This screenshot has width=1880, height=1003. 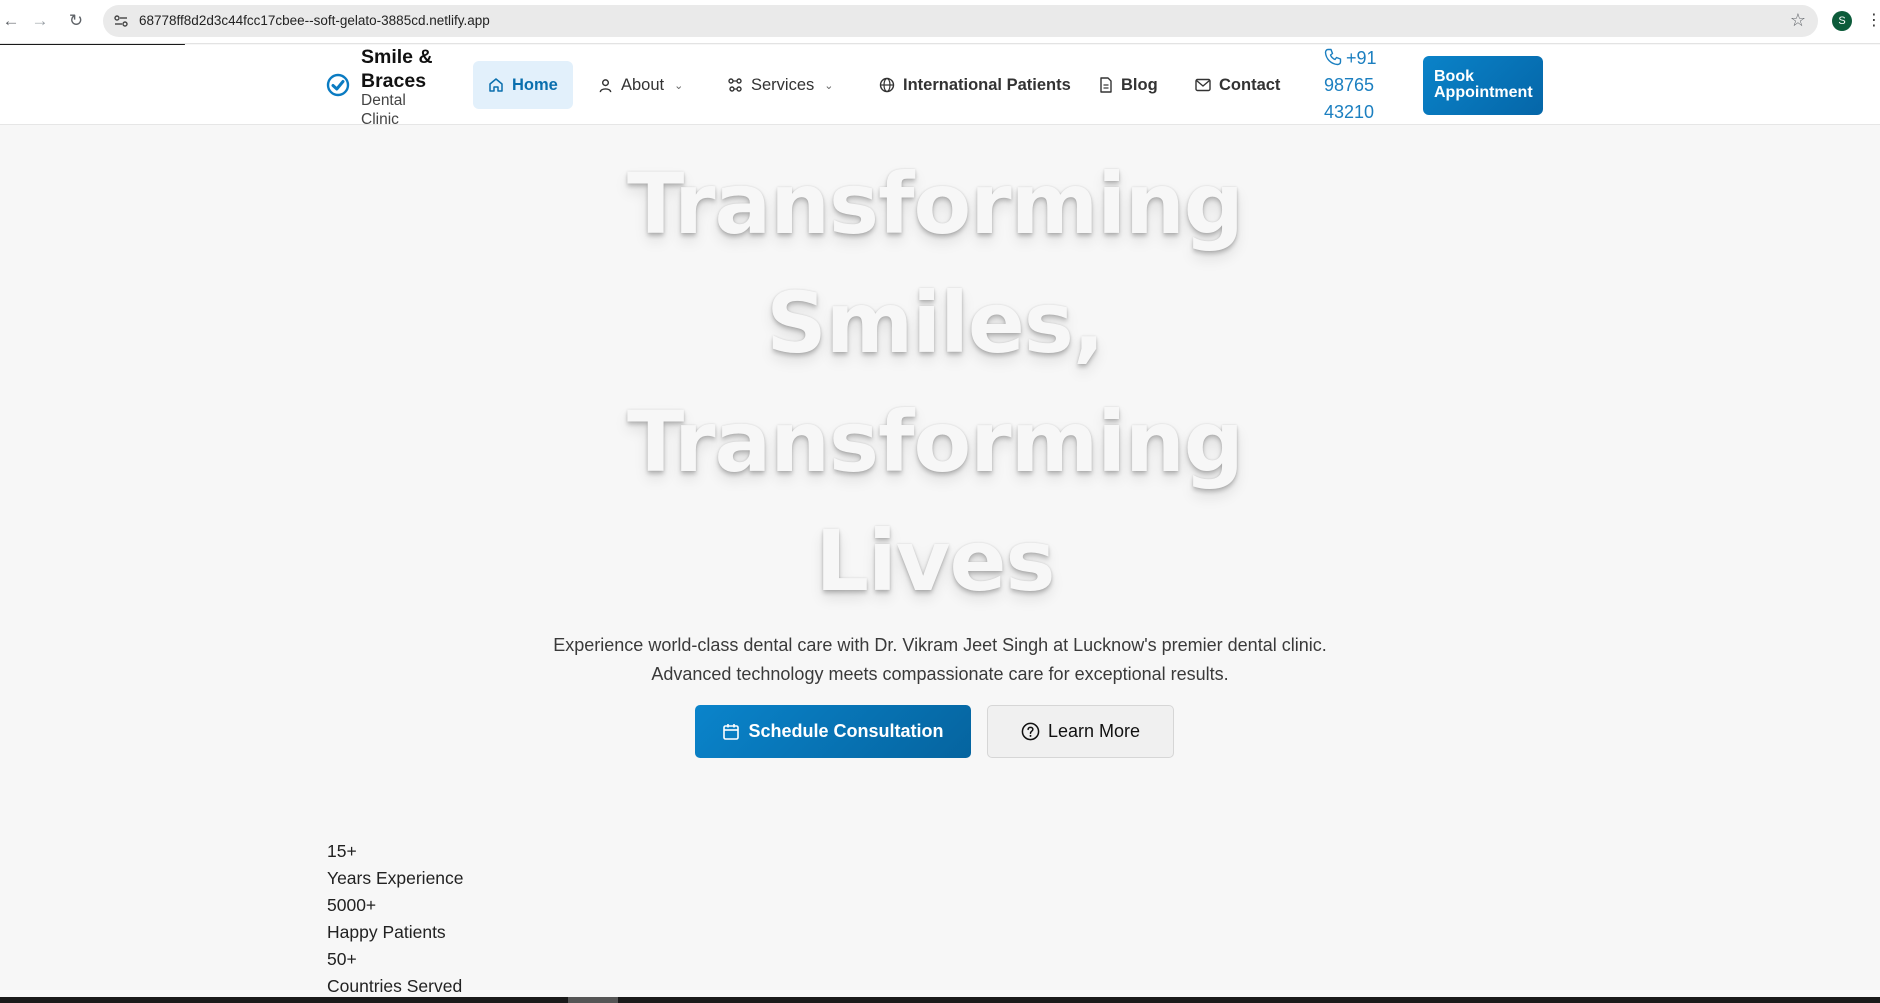 What do you see at coordinates (1359, 85) in the screenshot?
I see `phone-link: +91 98765 43210` at bounding box center [1359, 85].